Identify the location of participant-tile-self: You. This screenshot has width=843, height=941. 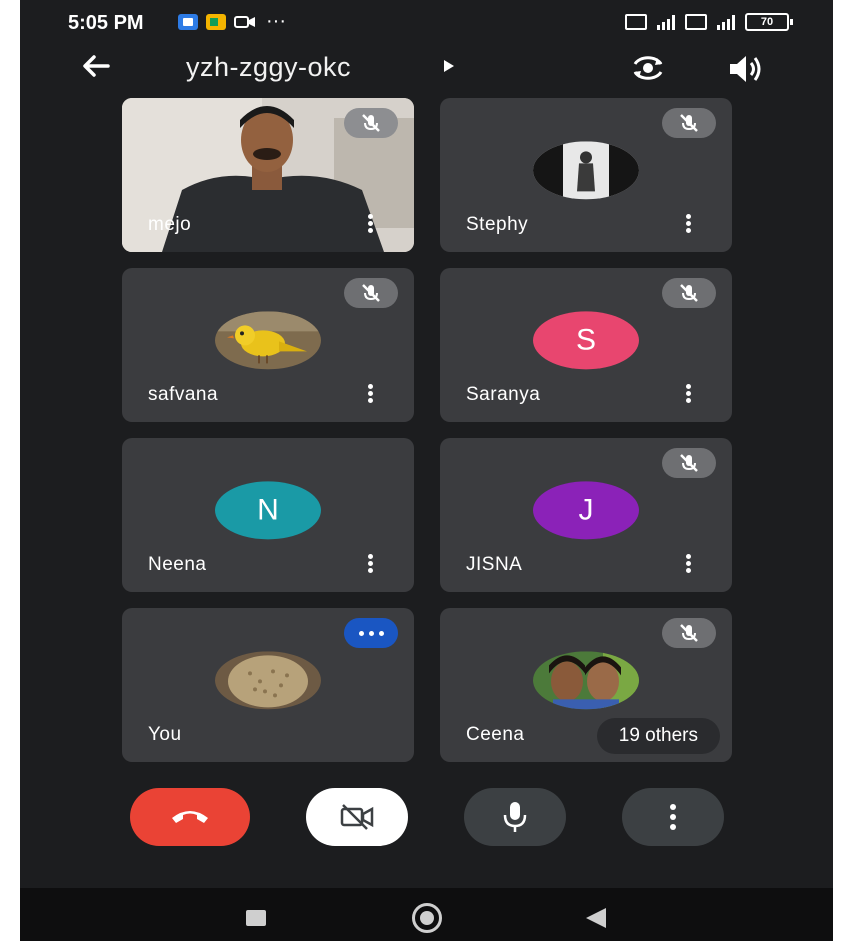
(268, 685).